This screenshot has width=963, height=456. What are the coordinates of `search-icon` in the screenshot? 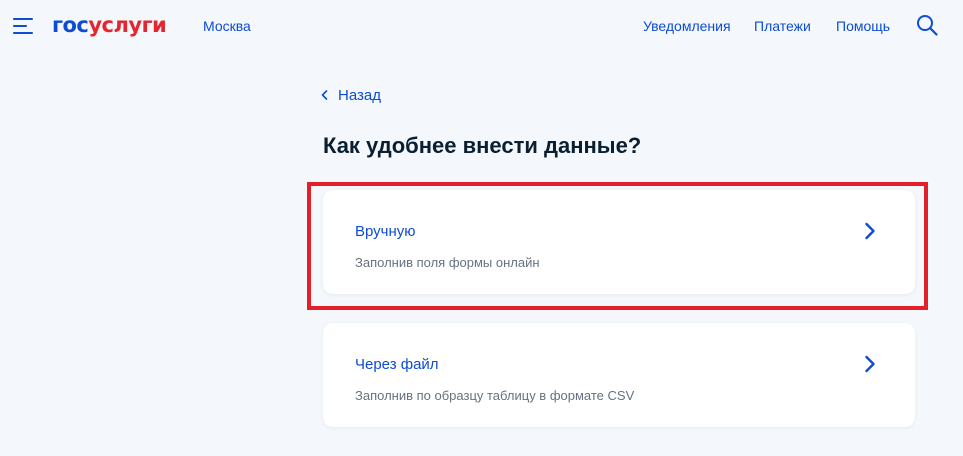 It's located at (927, 25).